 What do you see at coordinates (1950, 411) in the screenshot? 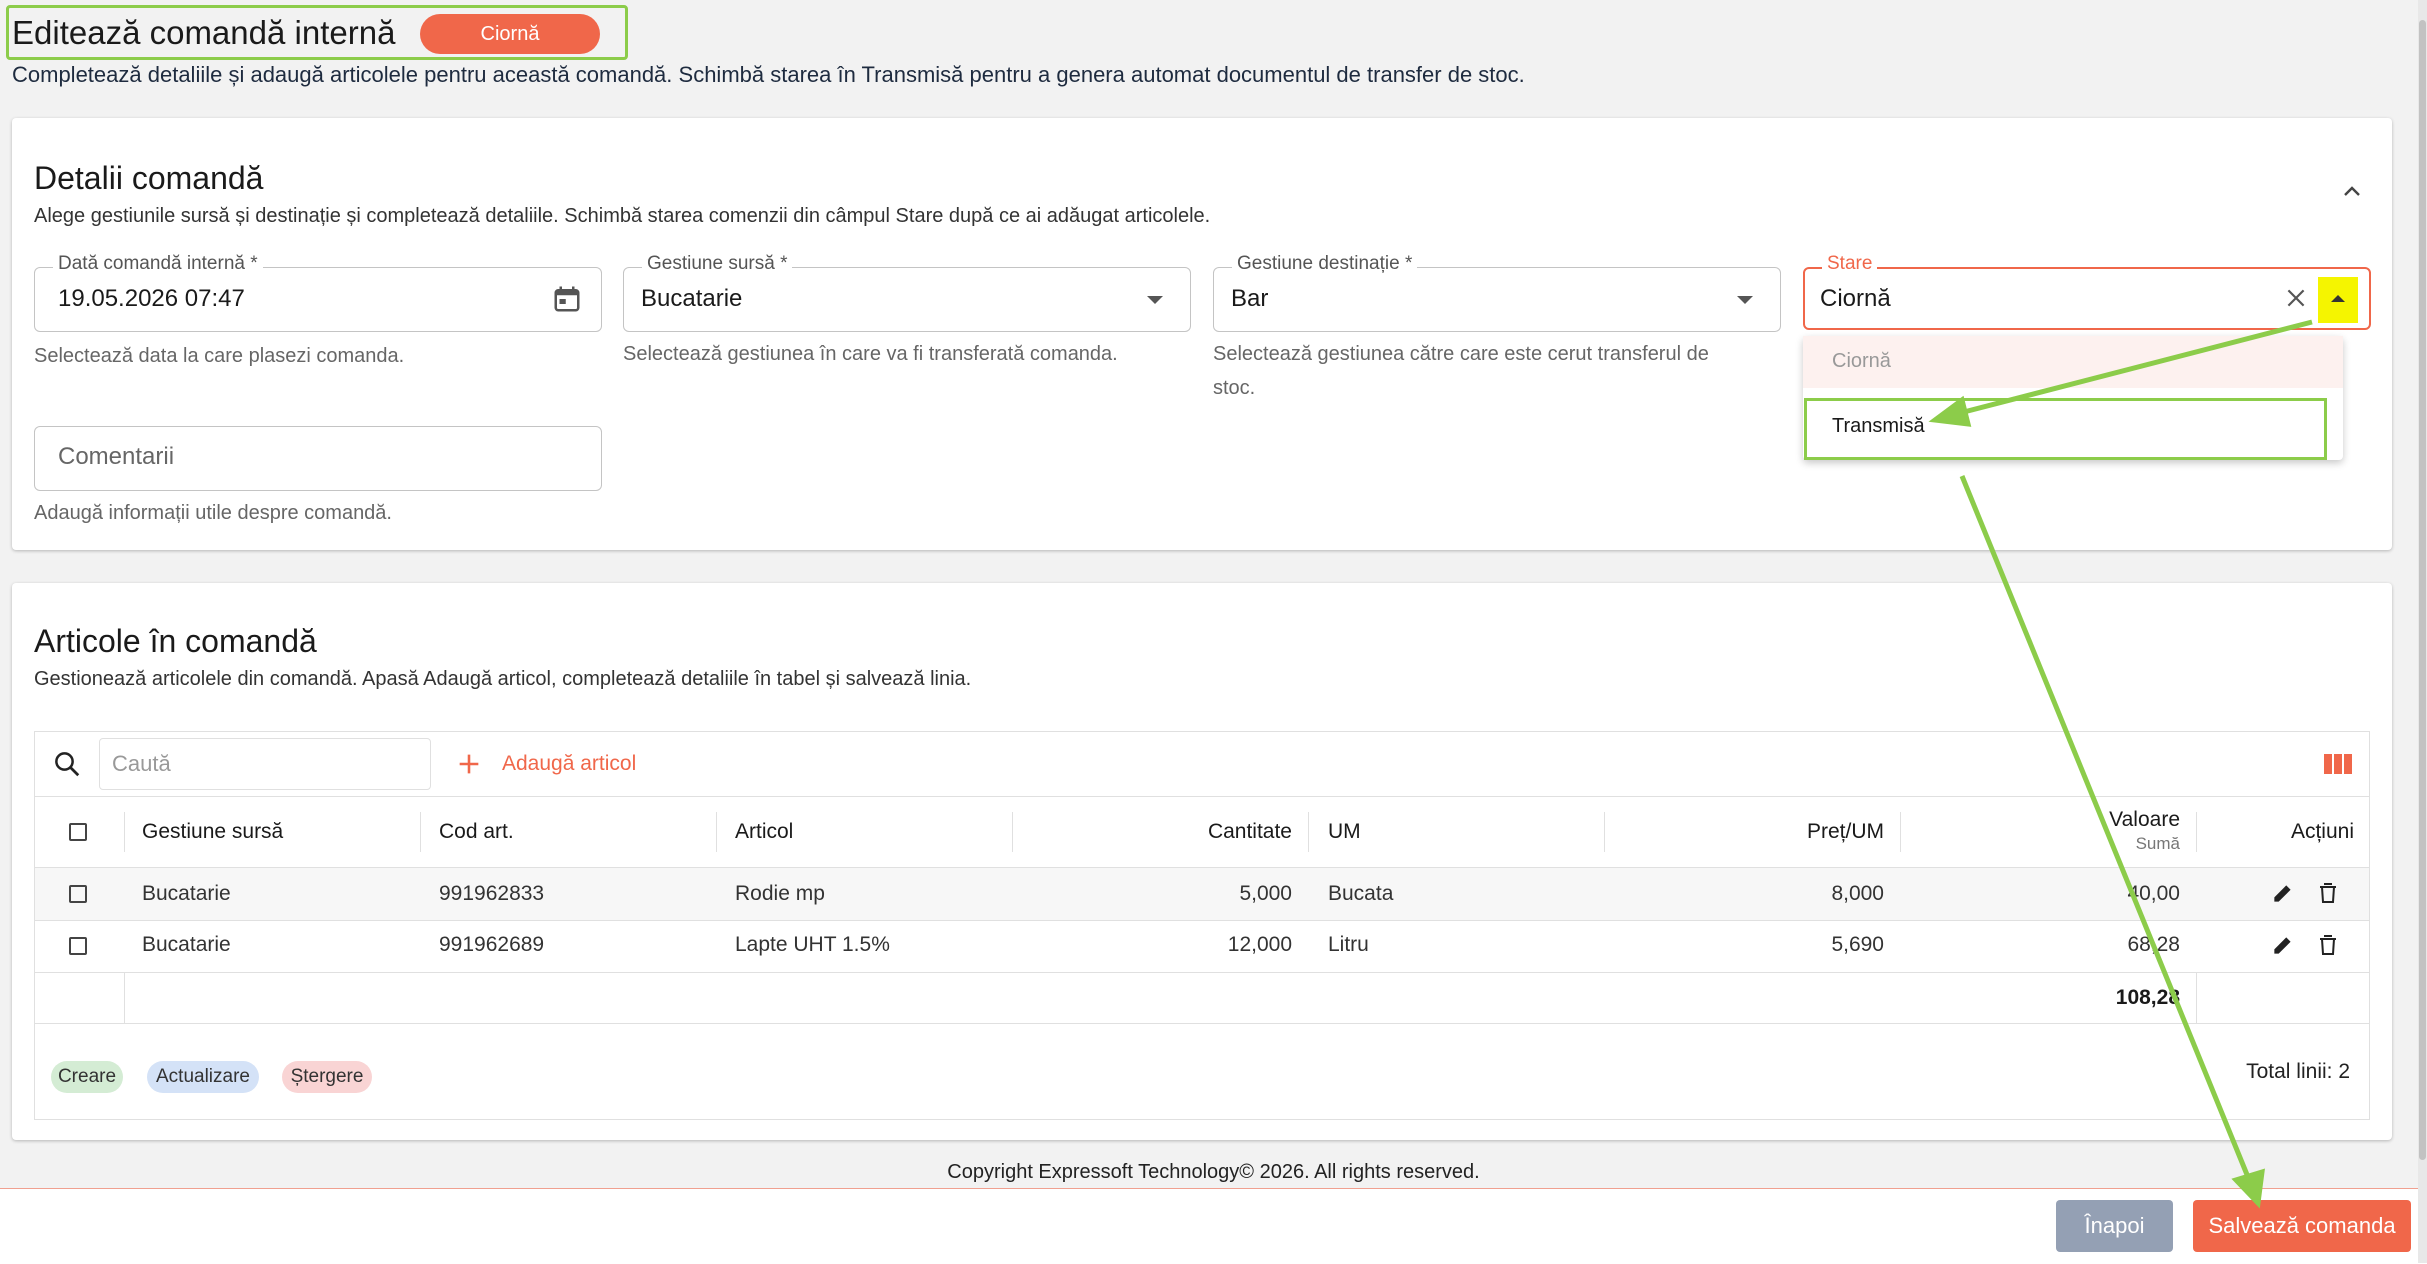
I see `arrow-to-transmitted-head` at bounding box center [1950, 411].